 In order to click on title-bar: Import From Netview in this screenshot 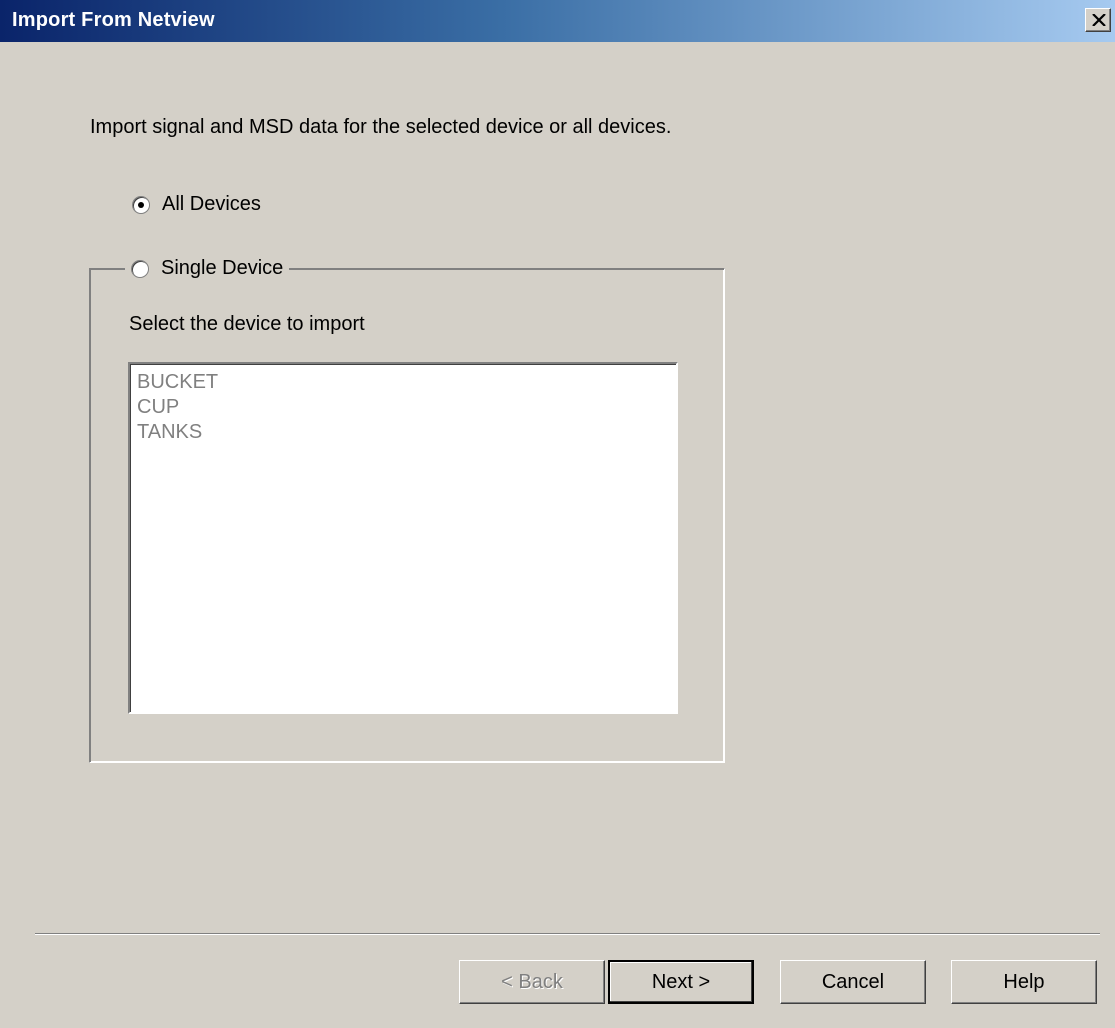, I will do `click(557, 21)`.